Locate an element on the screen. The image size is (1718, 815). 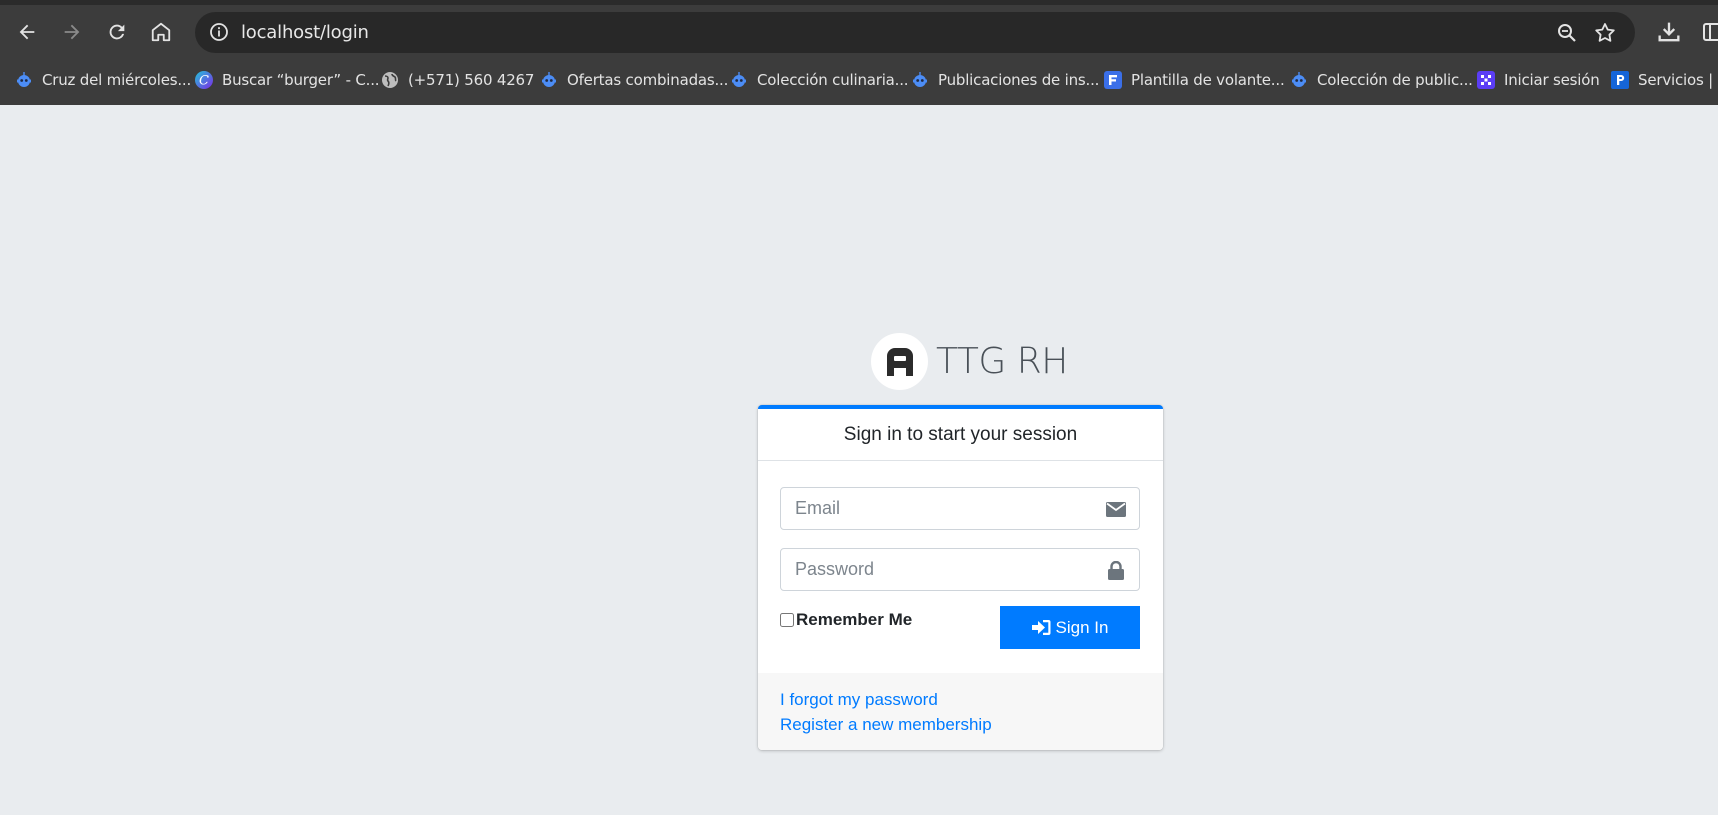
svg-text: C is located at coordinates (204, 81).